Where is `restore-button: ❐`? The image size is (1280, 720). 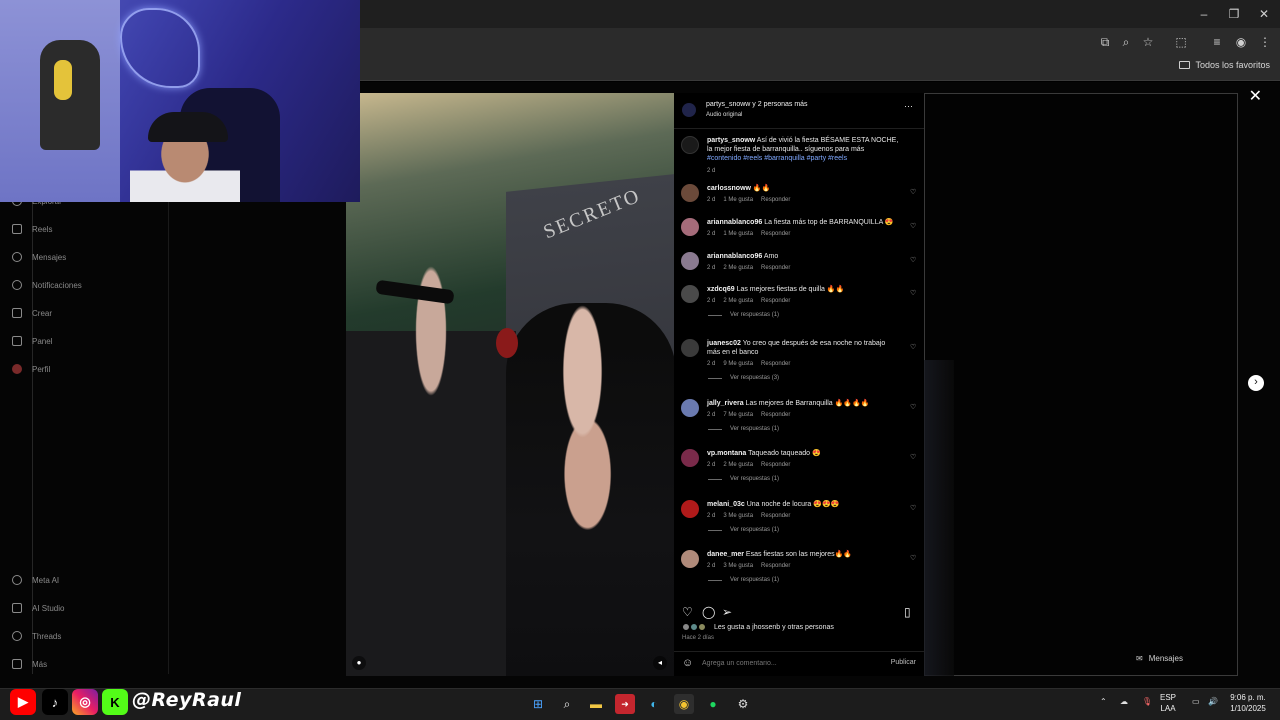 restore-button: ❐ is located at coordinates (1234, 14).